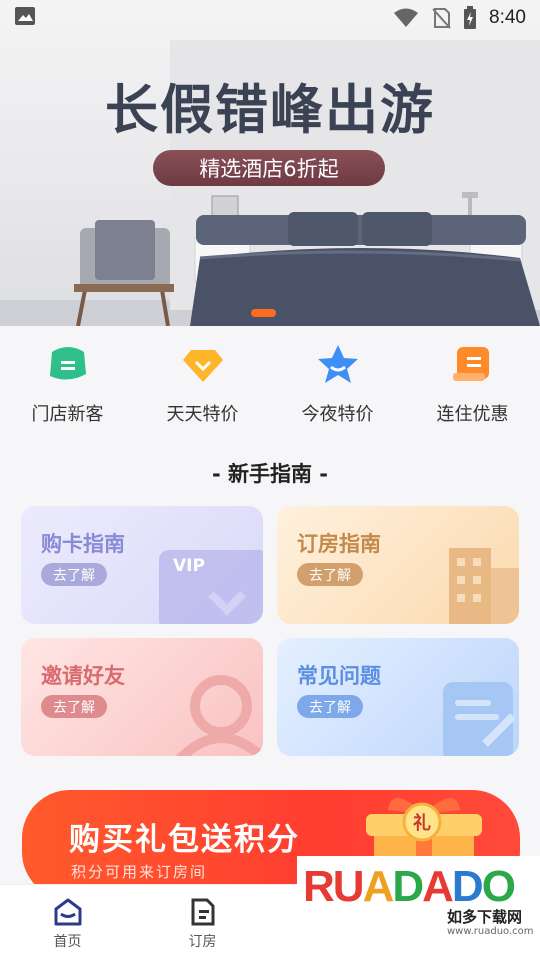  Describe the element at coordinates (142, 697) in the screenshot. I see `guide-card-invite-friends: 邀请好友 去了解` at that location.